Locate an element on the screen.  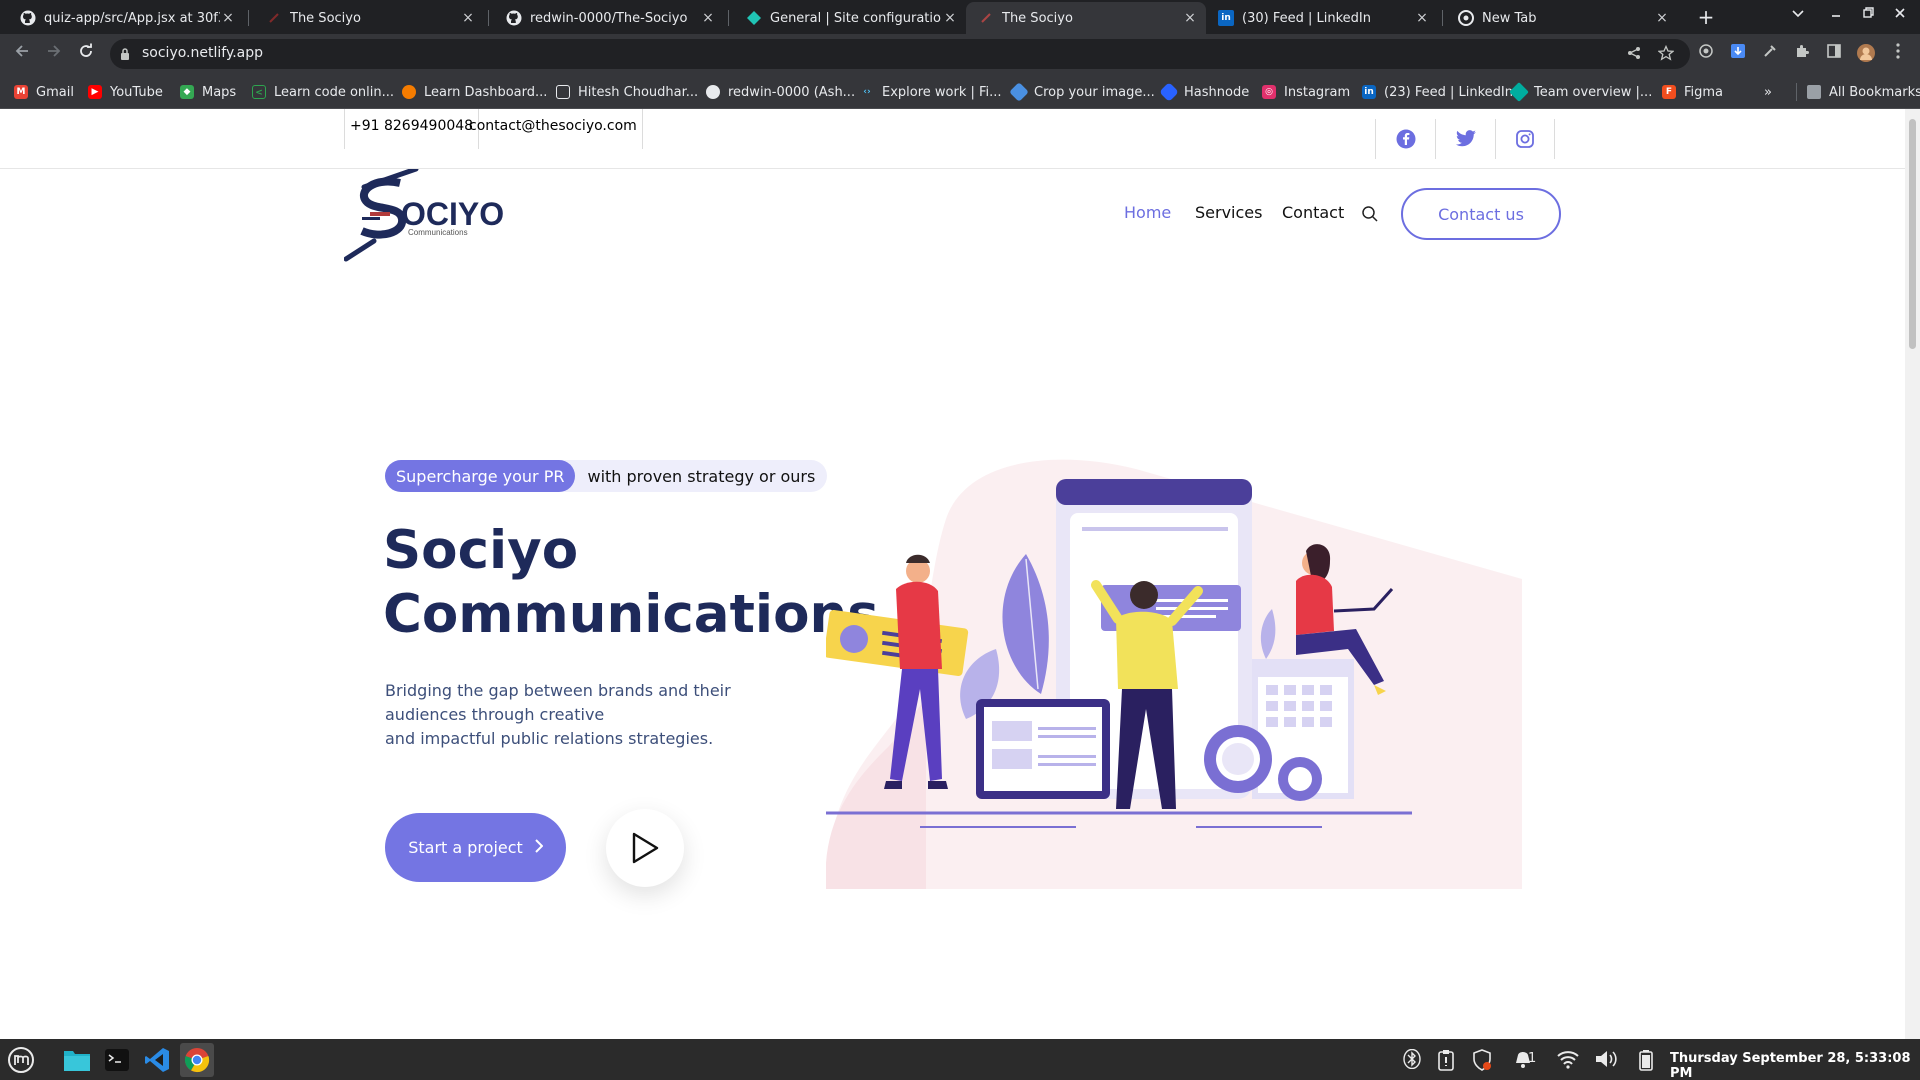
download-icon is located at coordinates (1738, 53).